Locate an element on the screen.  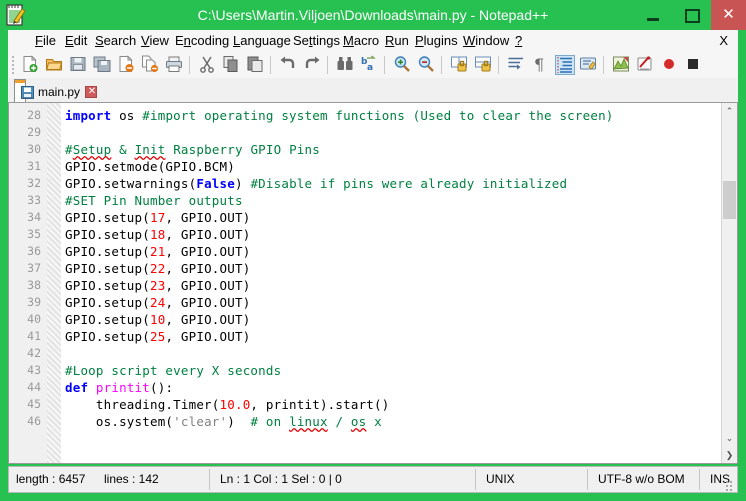
code-line: GPIO.setup(17, GPIO.OUT) is located at coordinates (158, 217).